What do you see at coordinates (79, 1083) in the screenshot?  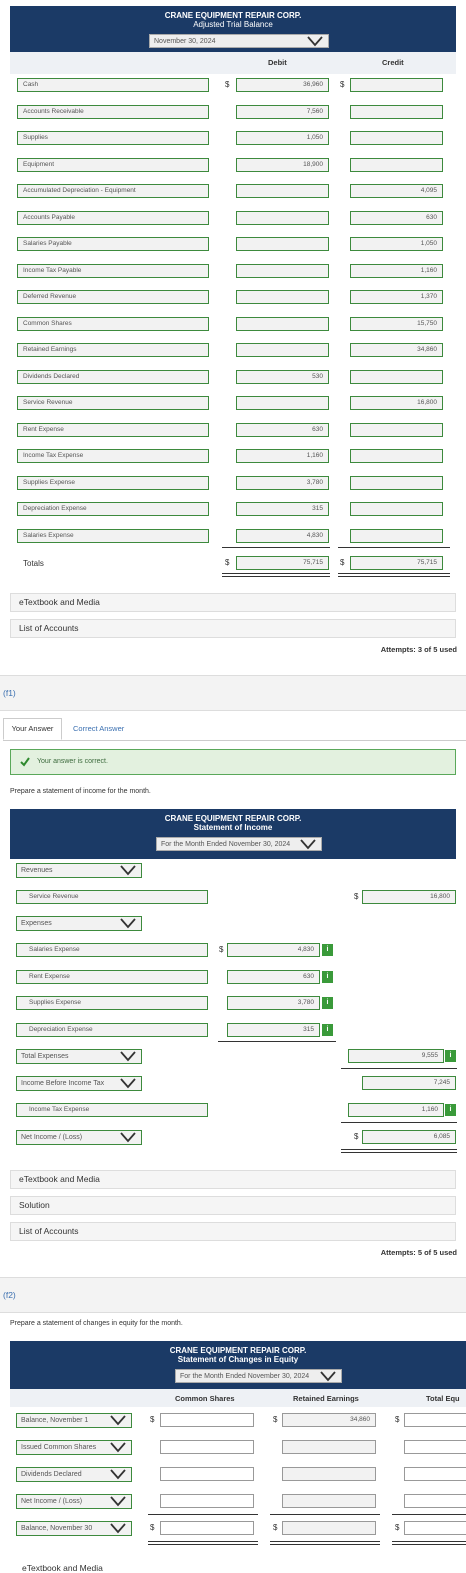 I see `income-before-tax-select: Income Before Income Tax` at bounding box center [79, 1083].